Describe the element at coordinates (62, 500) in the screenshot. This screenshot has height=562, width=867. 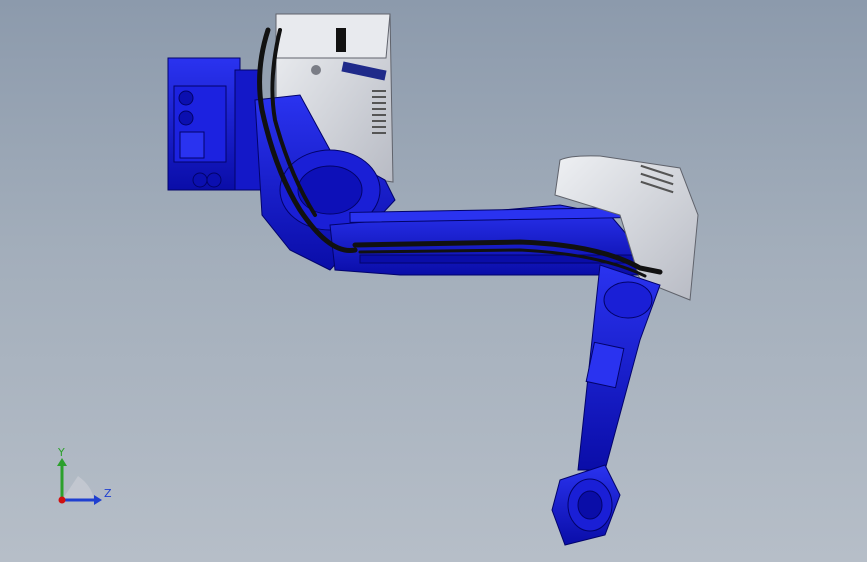
I see `x-axis-dot` at that location.